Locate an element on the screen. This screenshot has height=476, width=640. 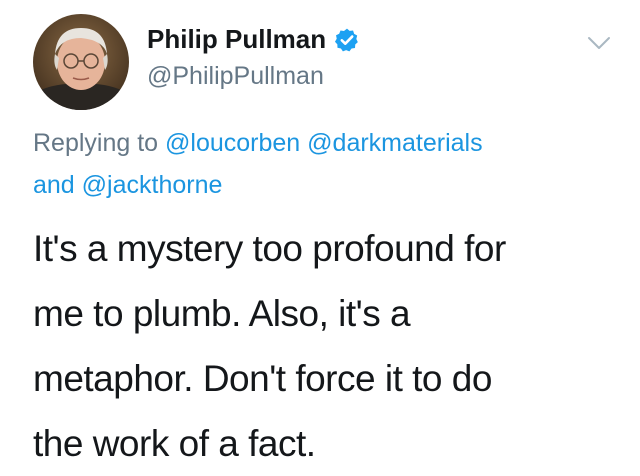
avatar-image is located at coordinates (81, 62).